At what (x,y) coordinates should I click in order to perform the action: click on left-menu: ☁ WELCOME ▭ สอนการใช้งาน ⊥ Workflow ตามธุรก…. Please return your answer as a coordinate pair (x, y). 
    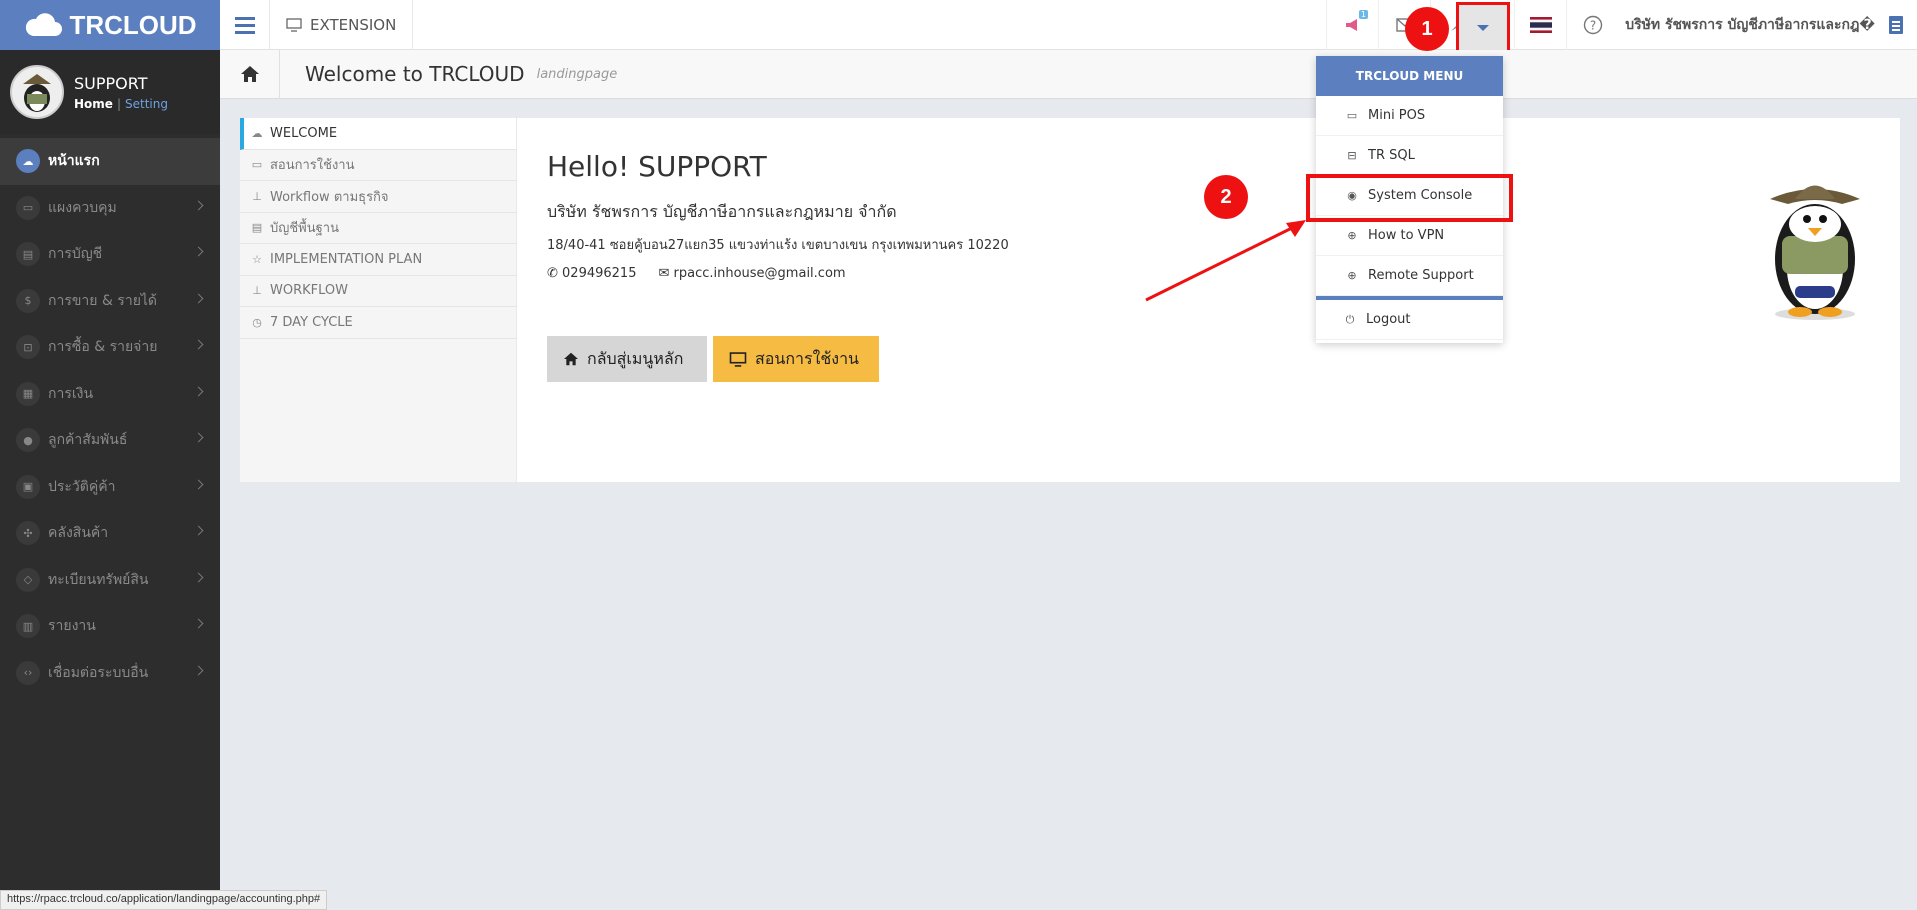
    Looking at the image, I should click on (378, 300).